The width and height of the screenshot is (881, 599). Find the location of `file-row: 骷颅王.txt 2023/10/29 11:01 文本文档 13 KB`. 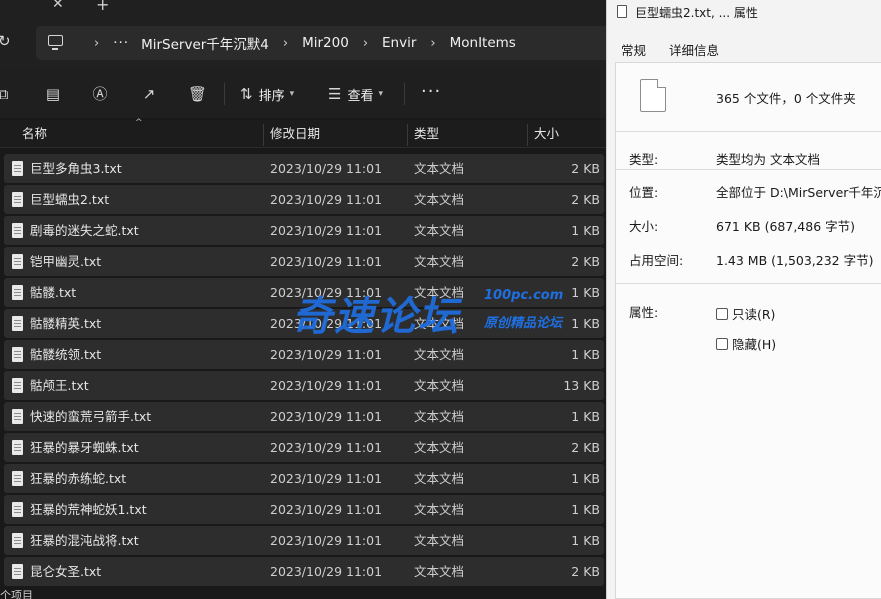

file-row: 骷颅王.txt 2023/10/29 11:01 文本文档 13 KB is located at coordinates (304, 385).